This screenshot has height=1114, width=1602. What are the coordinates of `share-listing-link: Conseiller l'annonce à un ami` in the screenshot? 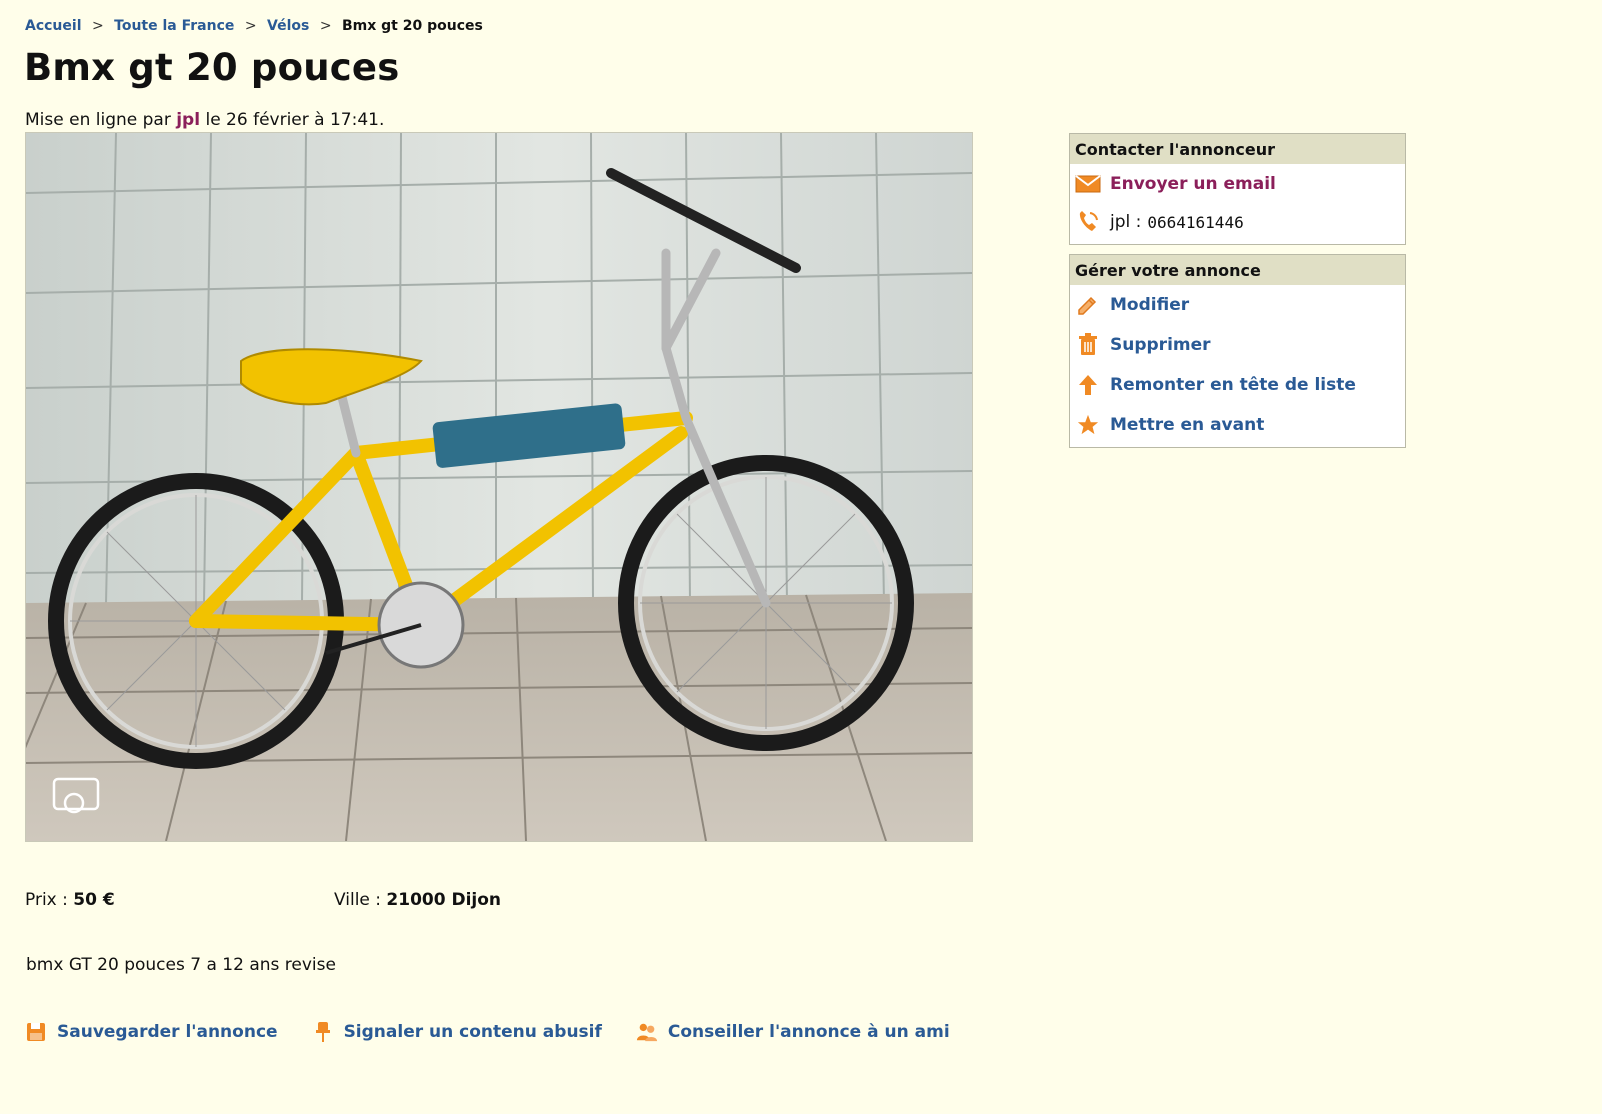 It's located at (809, 1032).